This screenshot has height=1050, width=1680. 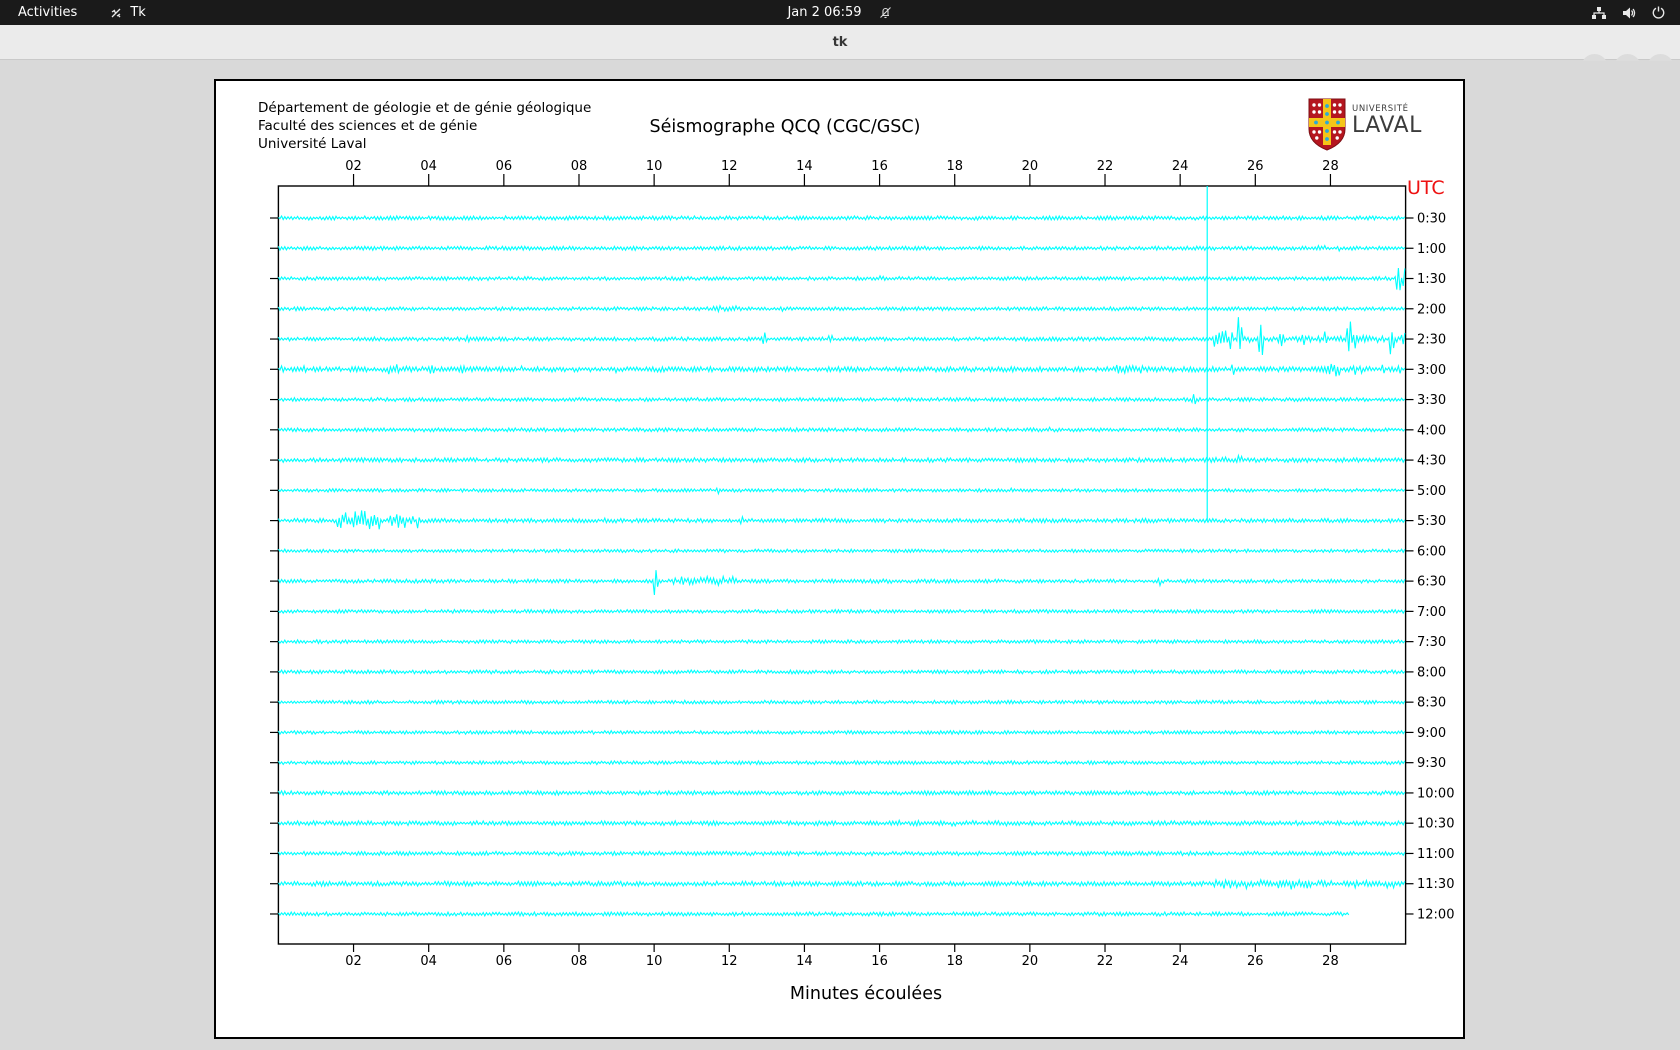 What do you see at coordinates (1431, 370) in the screenshot?
I see `utc-time-label: 3:00` at bounding box center [1431, 370].